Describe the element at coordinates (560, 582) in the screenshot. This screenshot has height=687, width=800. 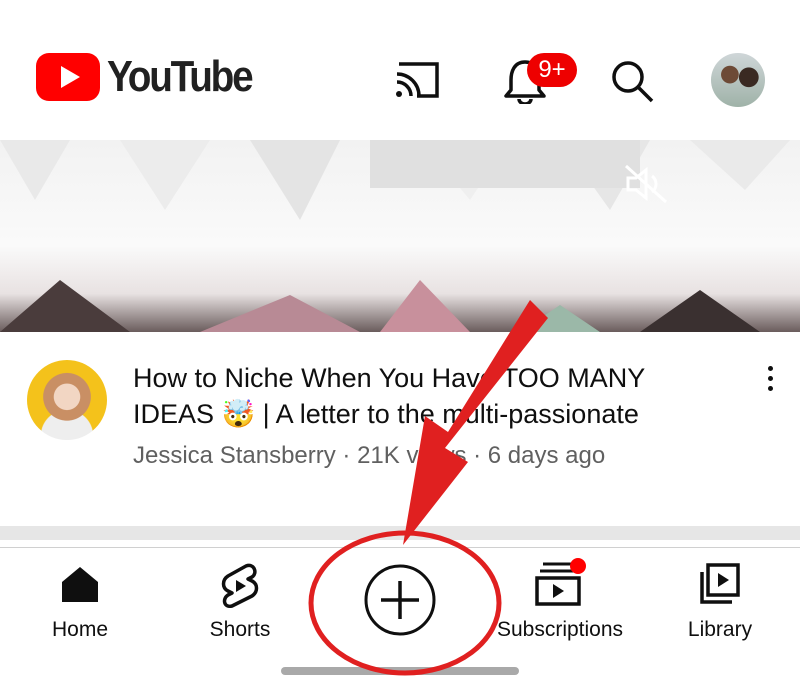
I see `subscriptions-icon` at that location.